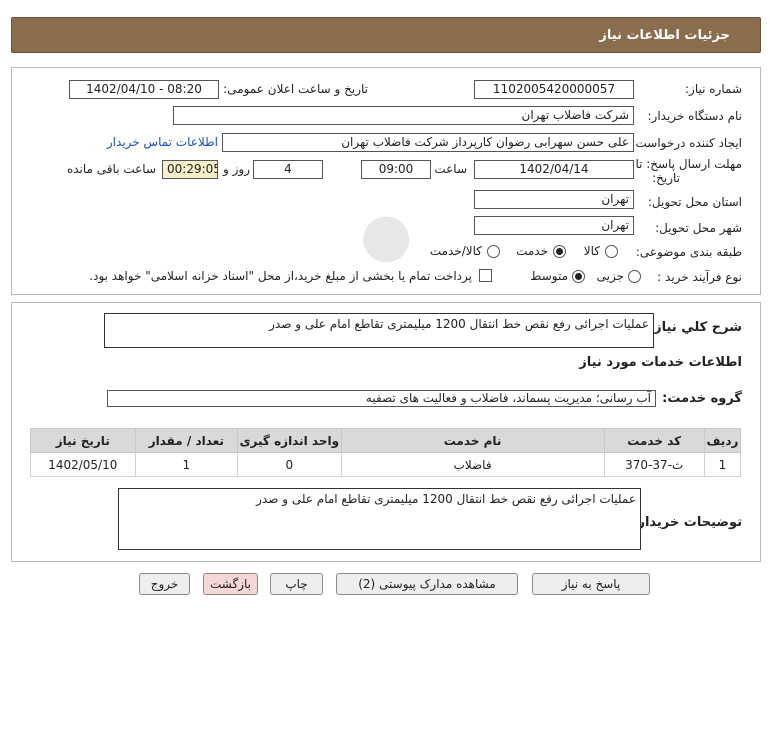 The width and height of the screenshot is (770, 745). I want to click on process-radio-medium, so click(578, 276).